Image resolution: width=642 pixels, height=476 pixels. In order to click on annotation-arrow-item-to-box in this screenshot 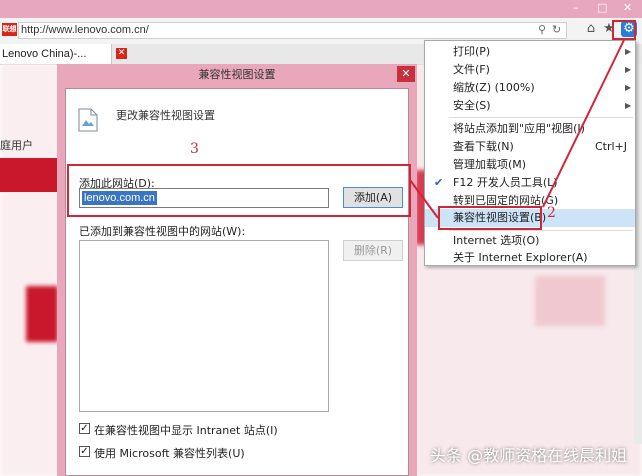, I will do `click(424, 199)`.